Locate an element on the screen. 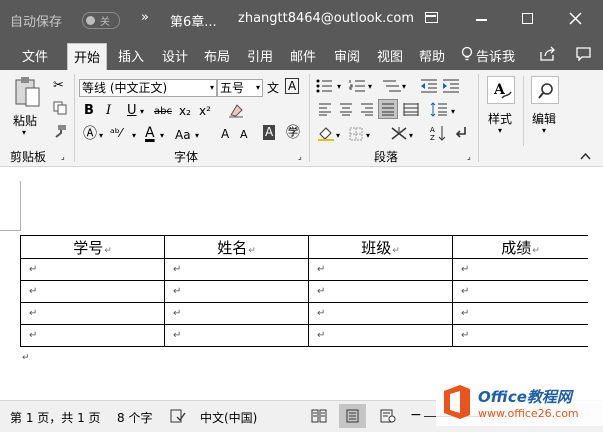 Image resolution: width=603 pixels, height=432 pixels. character-shading-button: A is located at coordinates (269, 132).